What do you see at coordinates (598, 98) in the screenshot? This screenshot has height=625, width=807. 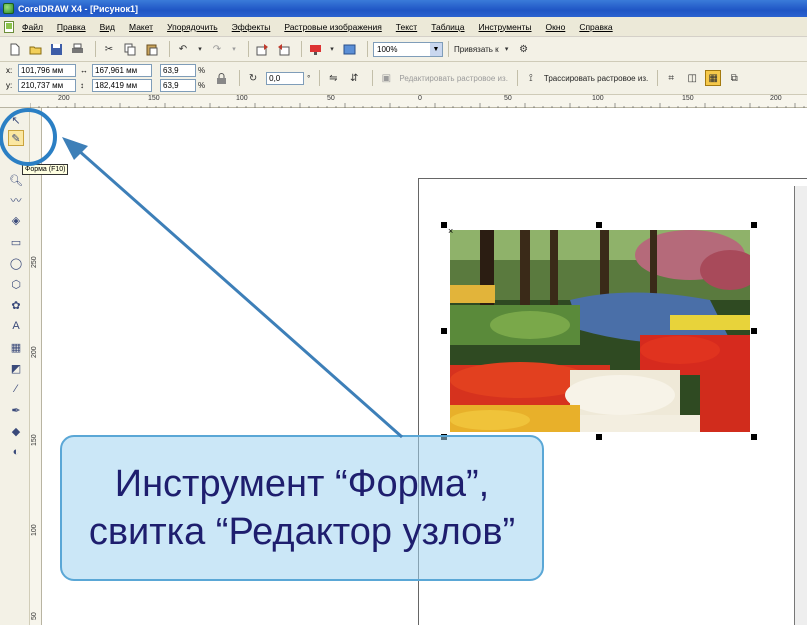 I see `ruler-tick-label: 100` at bounding box center [598, 98].